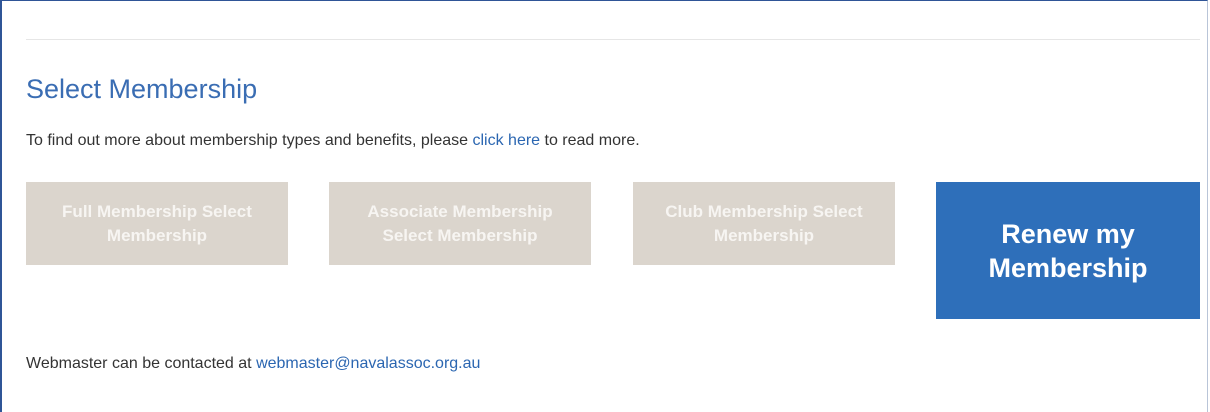 The height and width of the screenshot is (412, 1210). Describe the element at coordinates (1068, 250) in the screenshot. I see `renew-membership-button: Renew my Membership` at that location.